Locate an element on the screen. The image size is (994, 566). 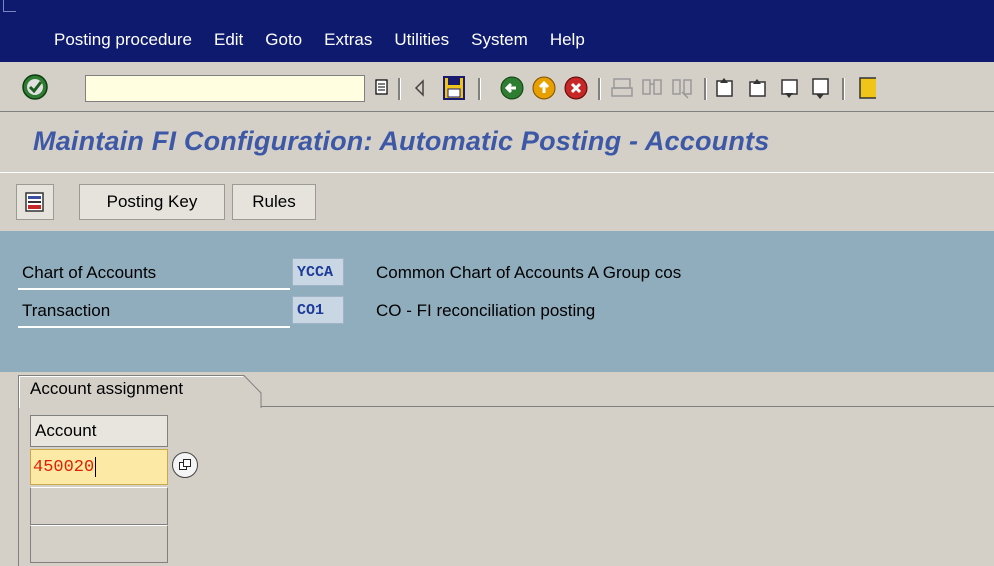
enter-button is located at coordinates (35, 87).